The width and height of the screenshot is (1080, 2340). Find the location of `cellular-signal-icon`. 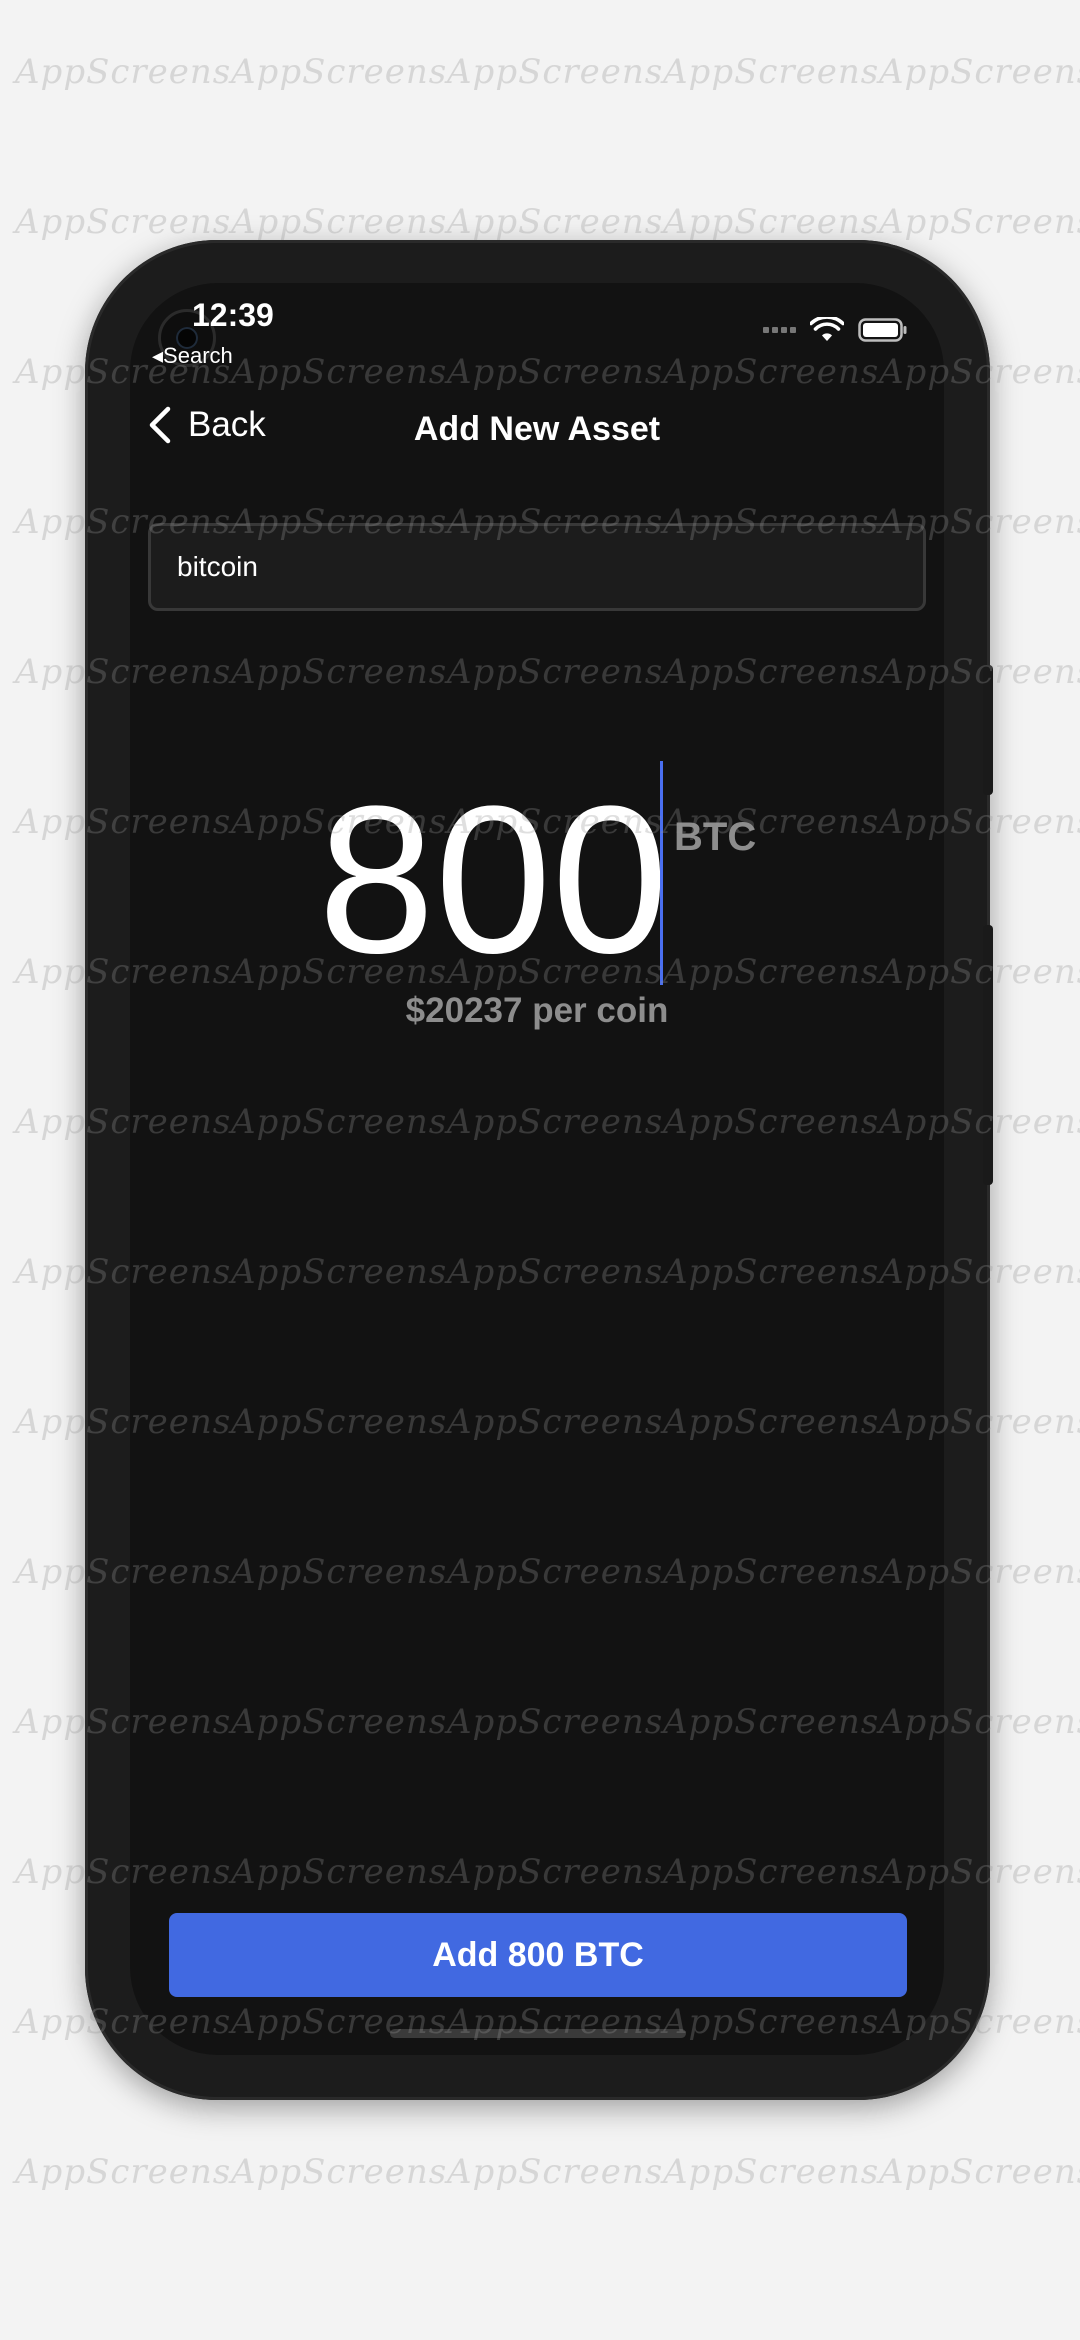

cellular-signal-icon is located at coordinates (779, 330).